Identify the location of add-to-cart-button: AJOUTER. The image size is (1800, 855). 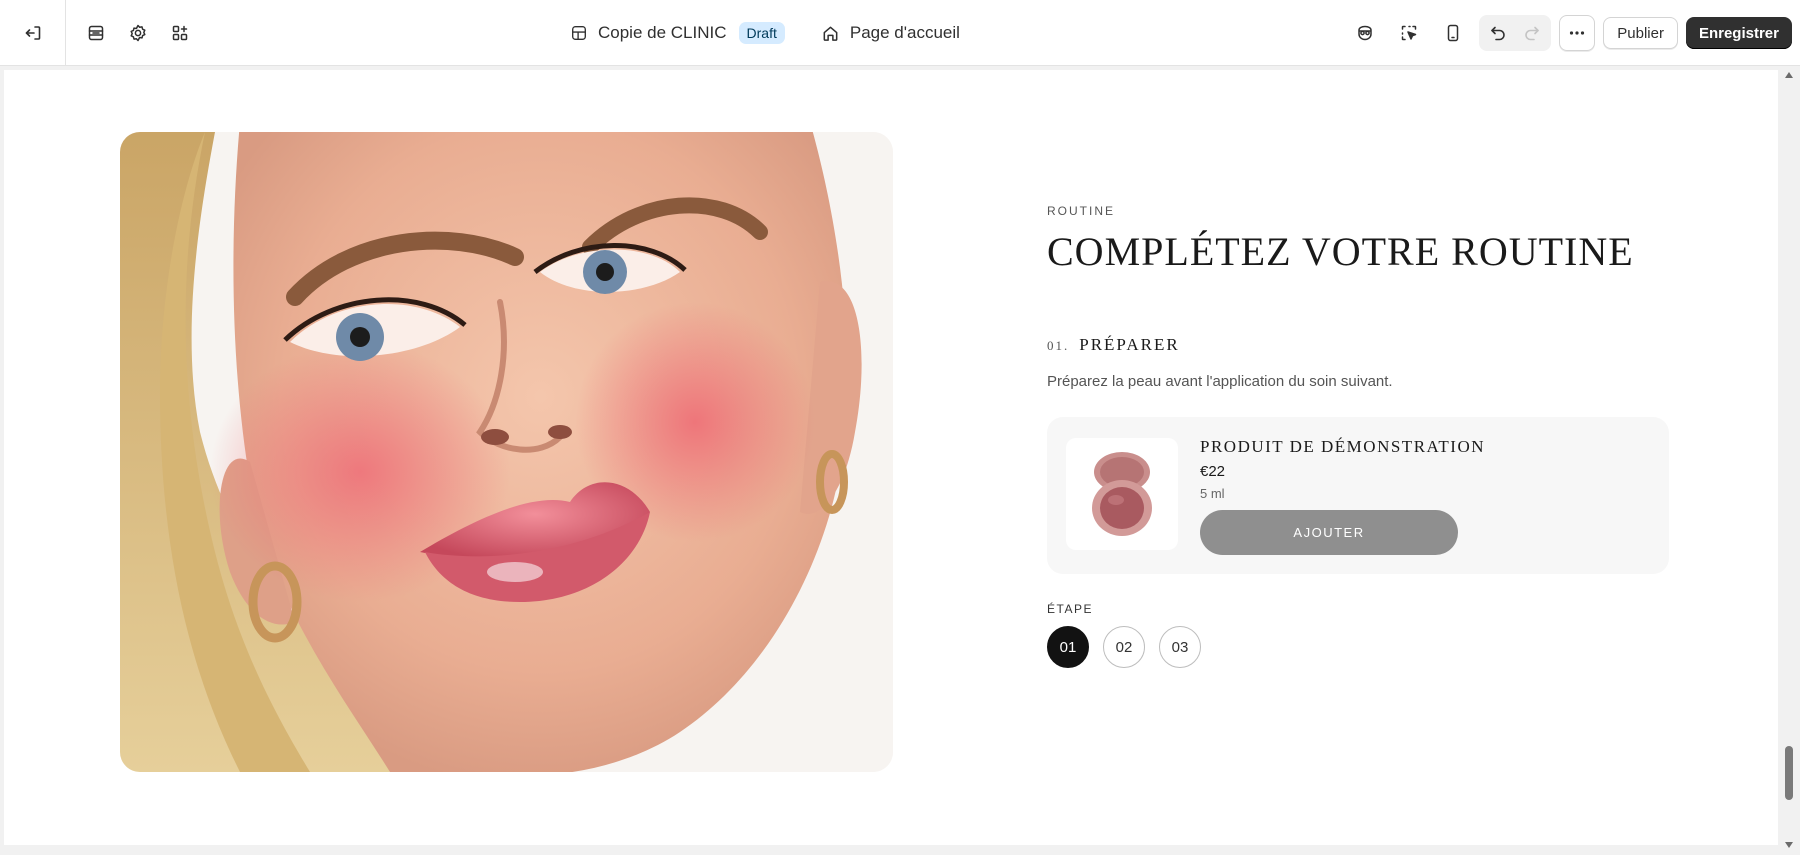
(1329, 532).